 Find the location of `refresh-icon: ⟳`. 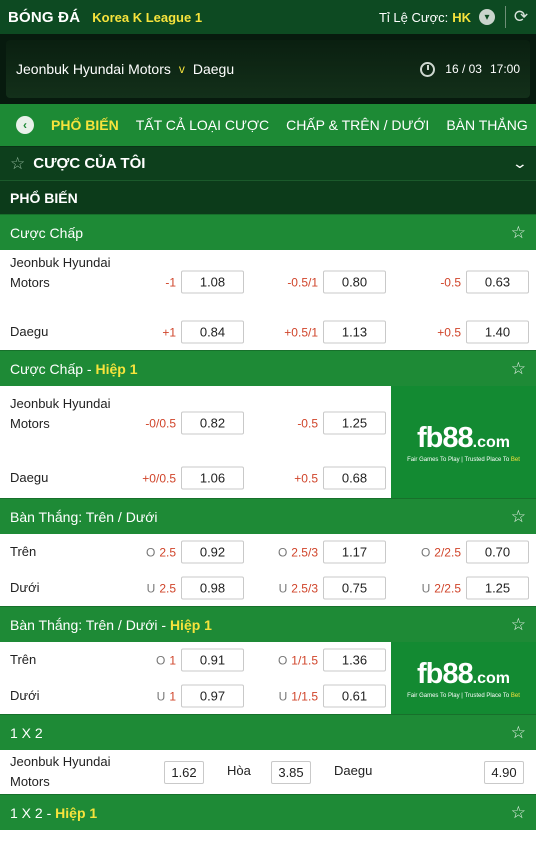

refresh-icon: ⟳ is located at coordinates (521, 17).